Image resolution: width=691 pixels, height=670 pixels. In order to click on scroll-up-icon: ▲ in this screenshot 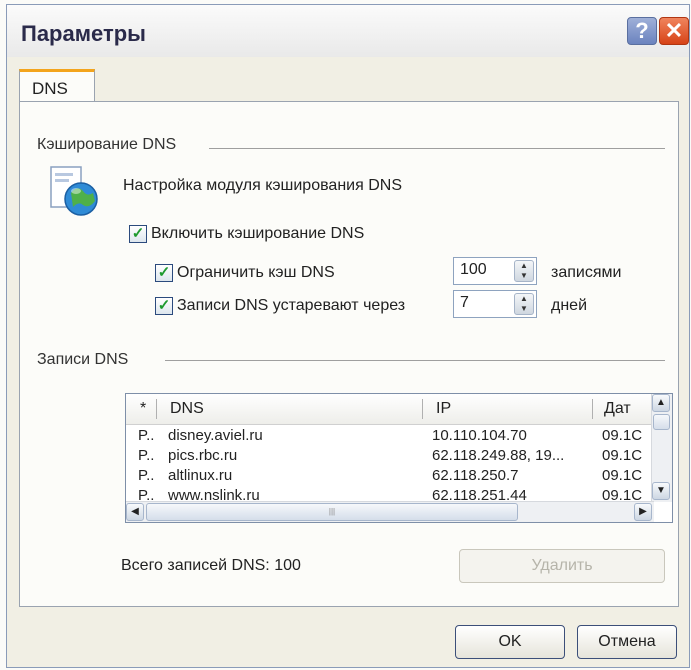, I will do `click(661, 403)`.